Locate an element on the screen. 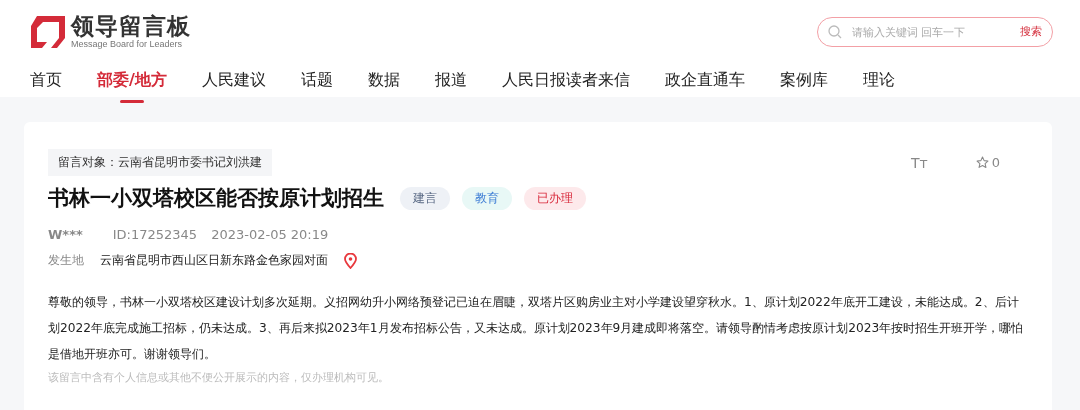  font-size-button: Tт is located at coordinates (919, 162).